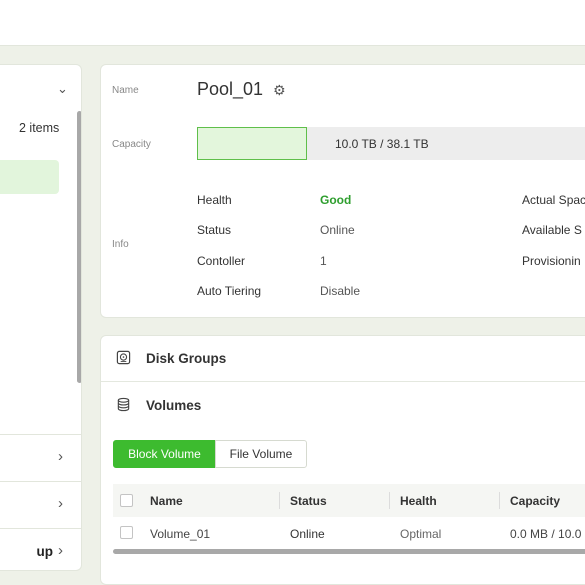  Describe the element at coordinates (214, 200) in the screenshot. I see `health-key: Health` at that location.